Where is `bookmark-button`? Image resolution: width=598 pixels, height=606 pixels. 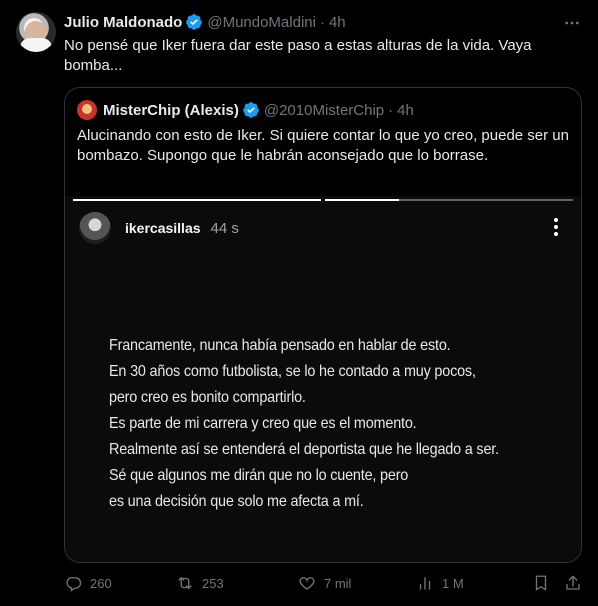 bookmark-button is located at coordinates (541, 583).